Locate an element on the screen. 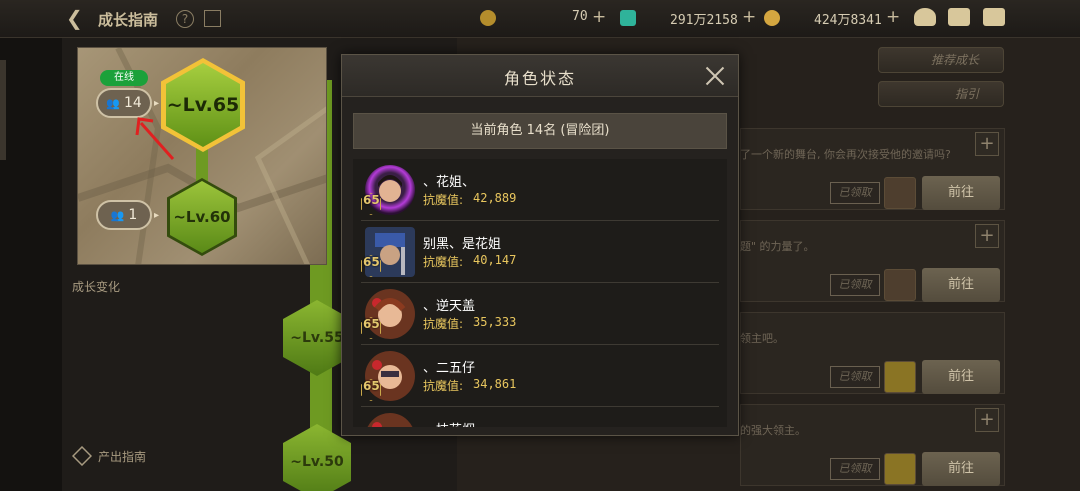 Image resolution: width=1080 pixels, height=491 pixels. dialog-header: 角色状态 is located at coordinates (540, 76).